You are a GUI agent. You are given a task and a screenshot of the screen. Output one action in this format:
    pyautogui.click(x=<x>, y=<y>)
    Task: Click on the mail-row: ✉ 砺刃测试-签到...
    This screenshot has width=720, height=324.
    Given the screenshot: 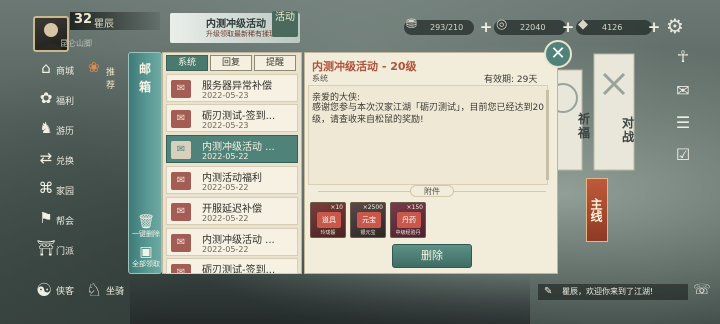 What is the action you would take?
    pyautogui.click(x=232, y=266)
    